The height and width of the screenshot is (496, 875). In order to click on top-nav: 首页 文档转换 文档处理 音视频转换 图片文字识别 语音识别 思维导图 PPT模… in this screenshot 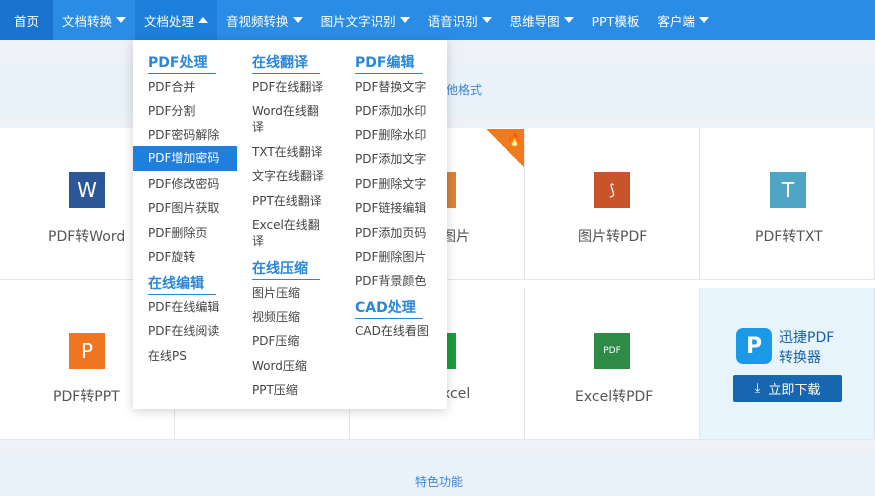, I will do `click(437, 20)`.